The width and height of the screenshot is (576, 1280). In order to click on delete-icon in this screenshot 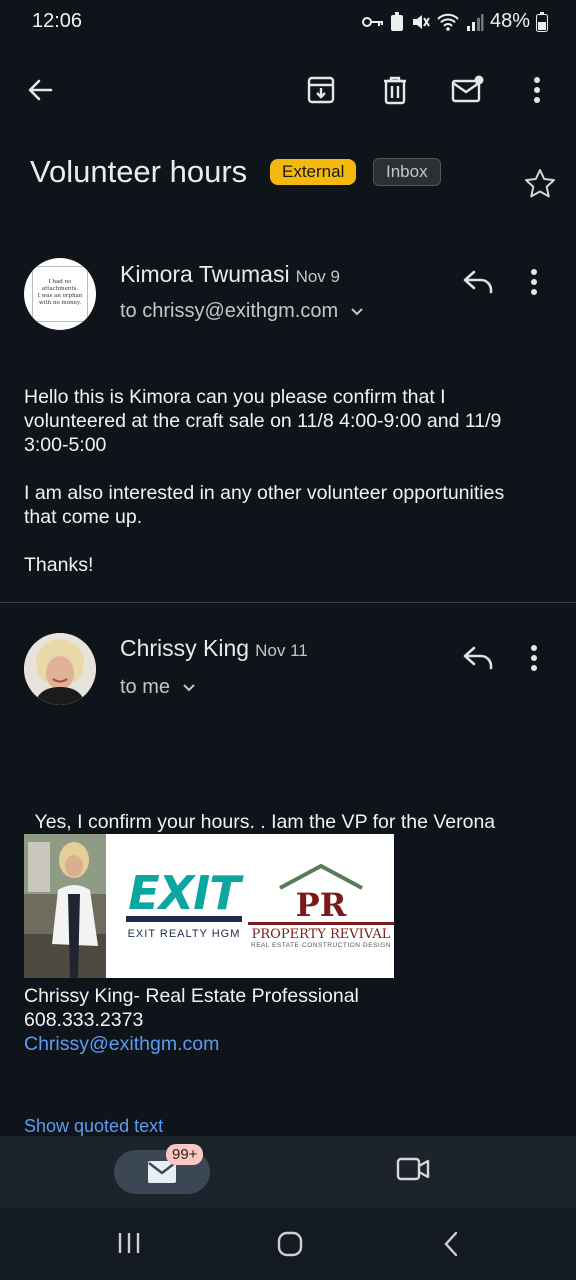, I will do `click(395, 90)`.